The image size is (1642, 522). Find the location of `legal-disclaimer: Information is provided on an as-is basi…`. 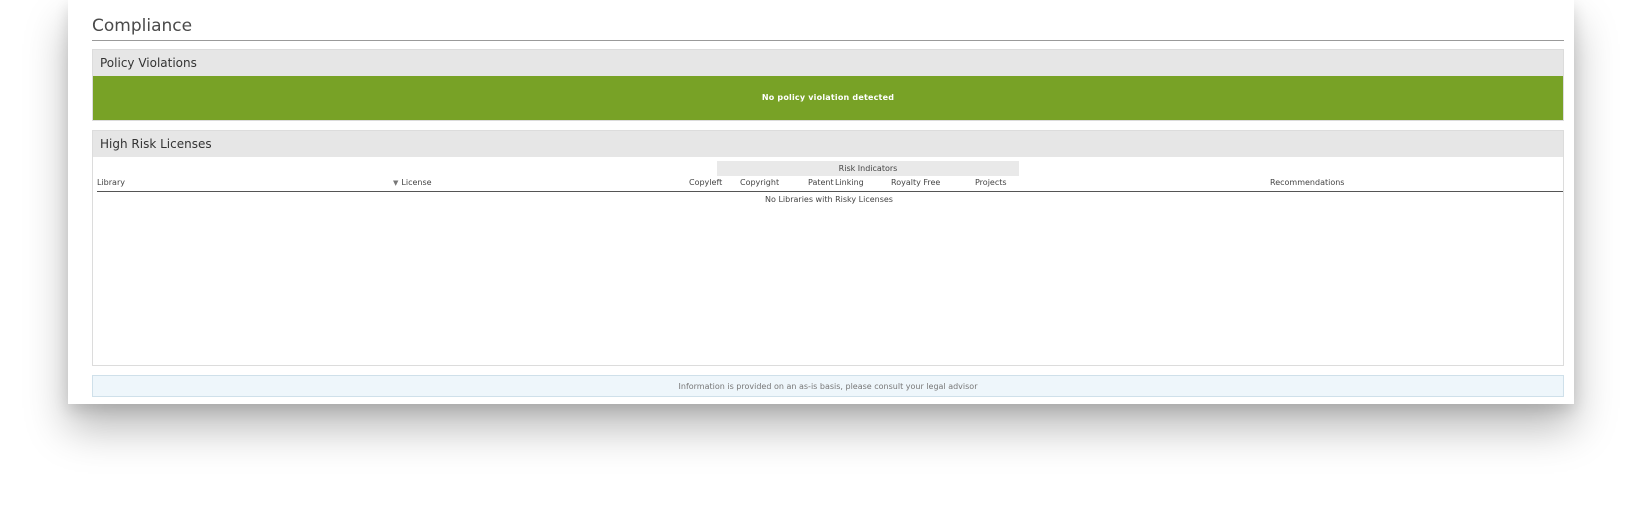

legal-disclaimer: Information is provided on an as-is basi… is located at coordinates (828, 386).